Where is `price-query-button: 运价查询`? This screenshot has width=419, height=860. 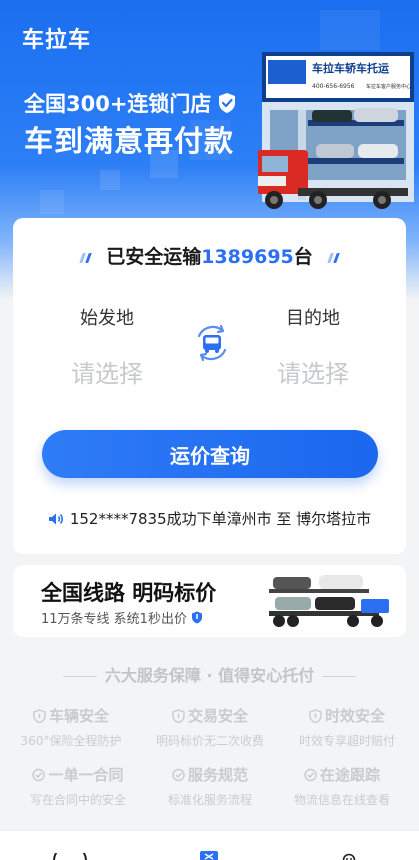 price-query-button: 运价查询 is located at coordinates (210, 454).